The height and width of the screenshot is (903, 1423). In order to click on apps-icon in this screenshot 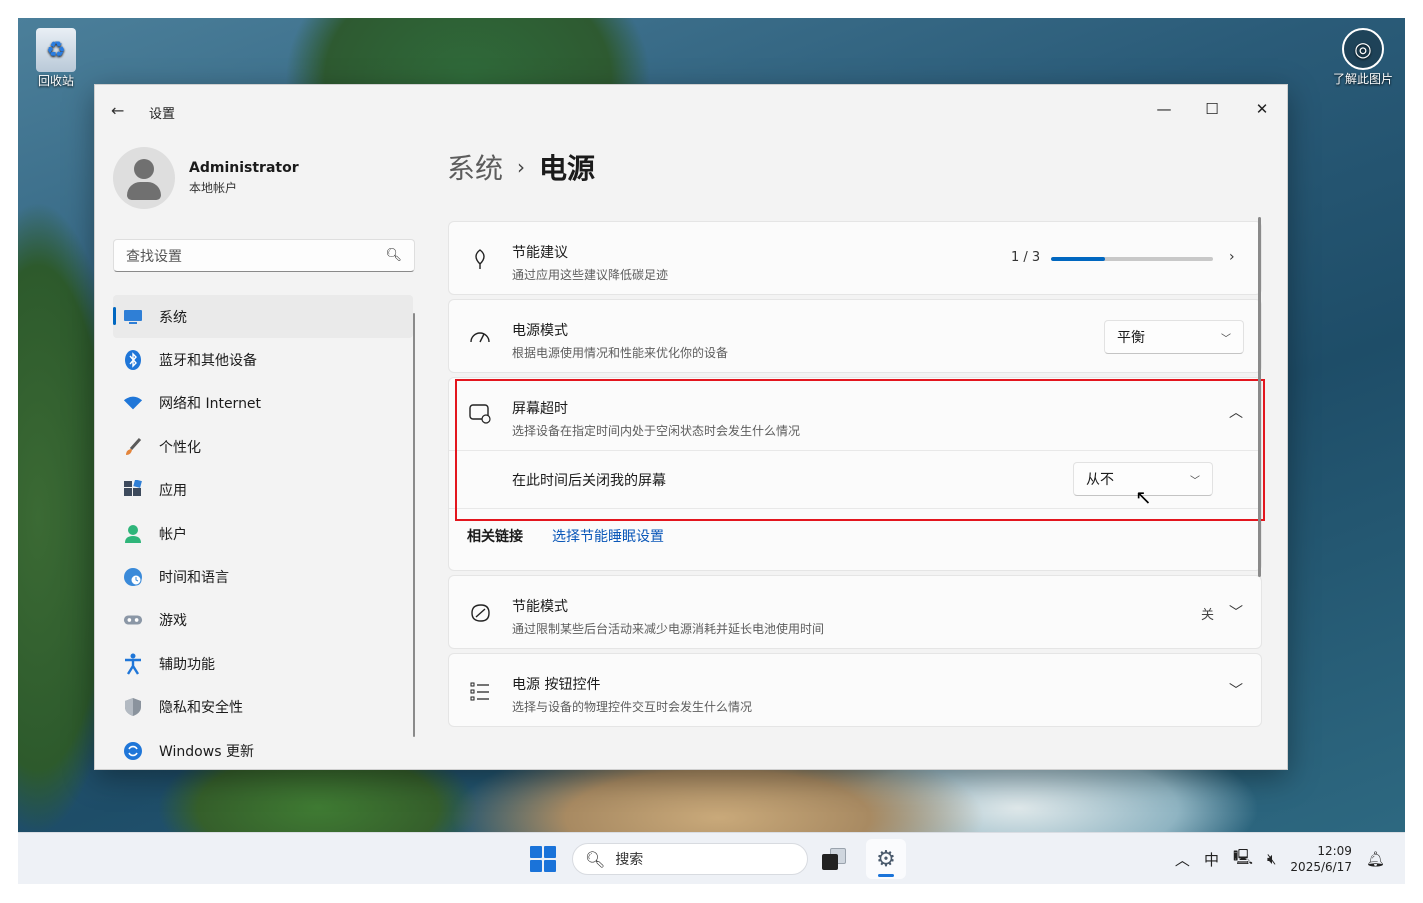, I will do `click(133, 490)`.